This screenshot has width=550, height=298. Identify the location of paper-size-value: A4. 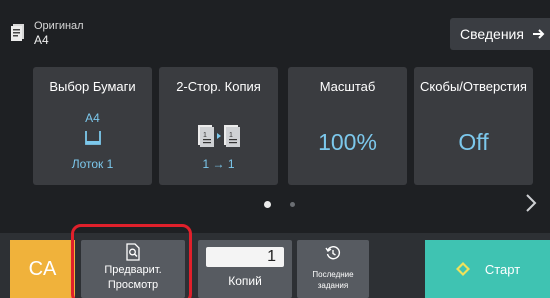
(92, 118).